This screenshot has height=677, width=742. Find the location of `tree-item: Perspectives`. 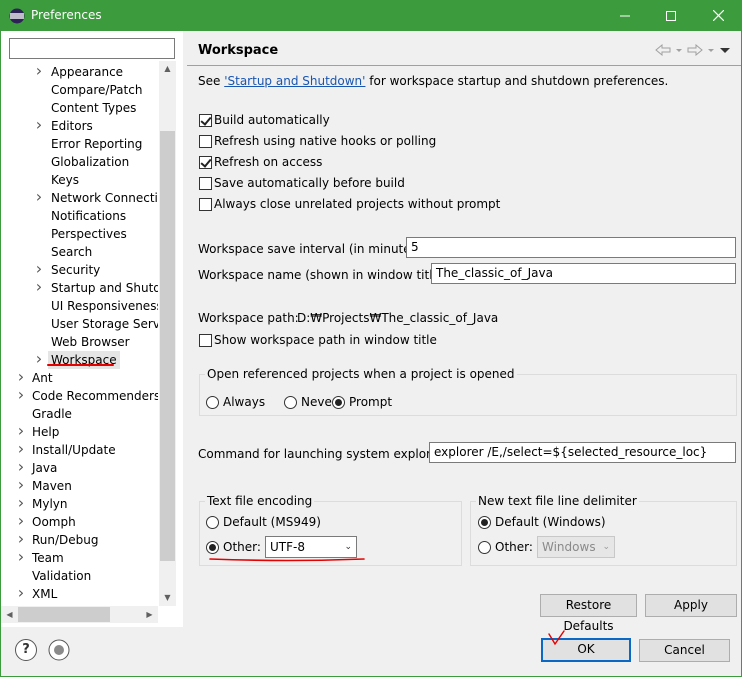

tree-item: Perspectives is located at coordinates (79, 234).